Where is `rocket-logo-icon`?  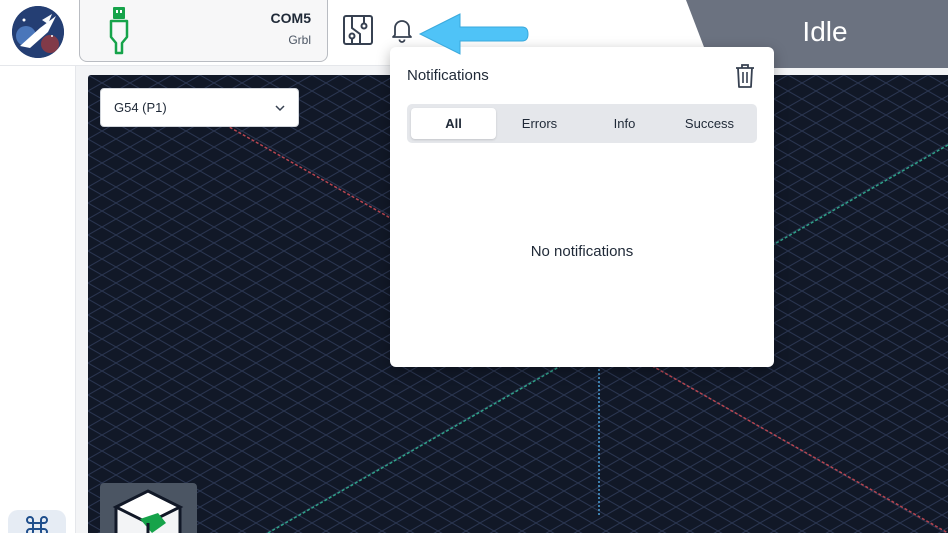
rocket-logo-icon is located at coordinates (38, 32).